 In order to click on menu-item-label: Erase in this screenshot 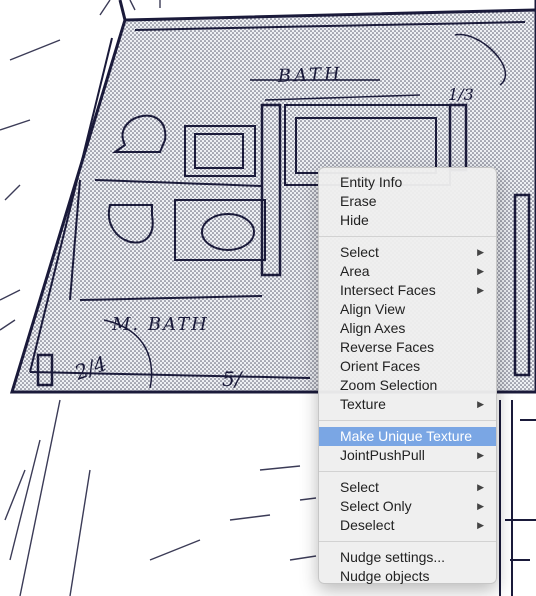, I will do `click(358, 201)`.